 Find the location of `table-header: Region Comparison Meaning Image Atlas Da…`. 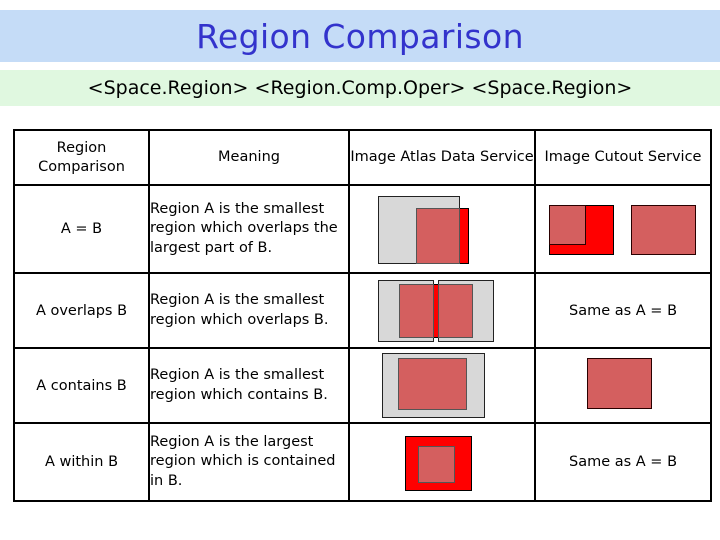

table-header: Region Comparison Meaning Image Atlas Da… is located at coordinates (362, 157).